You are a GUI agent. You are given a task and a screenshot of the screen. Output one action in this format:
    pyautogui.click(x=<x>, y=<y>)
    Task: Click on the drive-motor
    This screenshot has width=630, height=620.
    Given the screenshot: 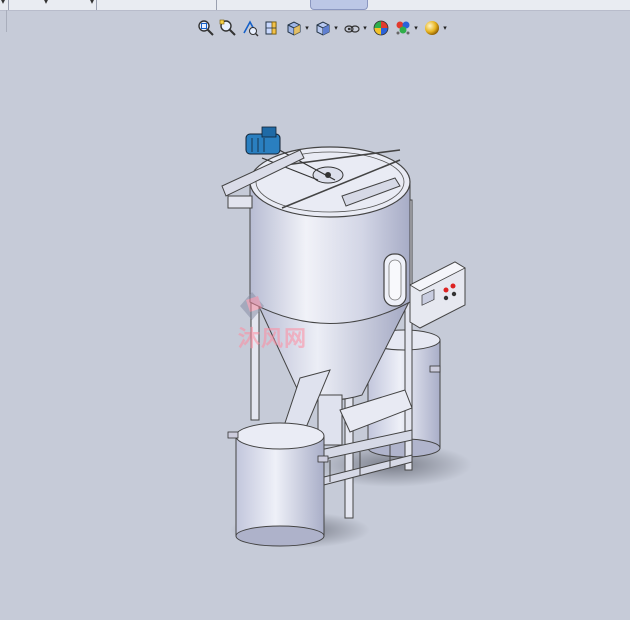 What is the action you would take?
    pyautogui.click(x=263, y=140)
    